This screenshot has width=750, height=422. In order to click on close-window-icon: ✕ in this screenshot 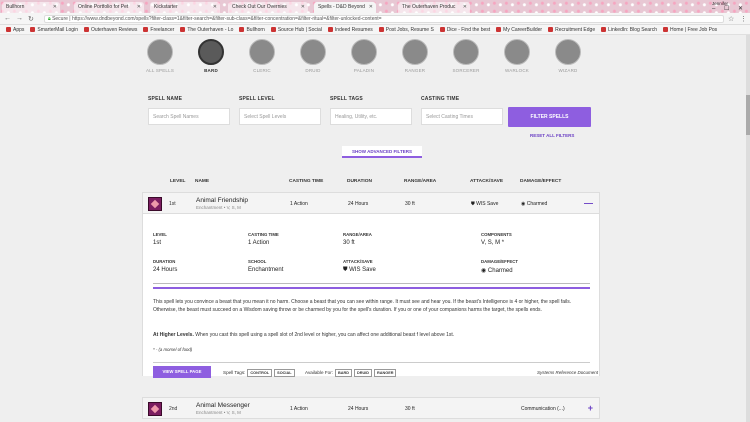, I will do `click(740, 8)`.